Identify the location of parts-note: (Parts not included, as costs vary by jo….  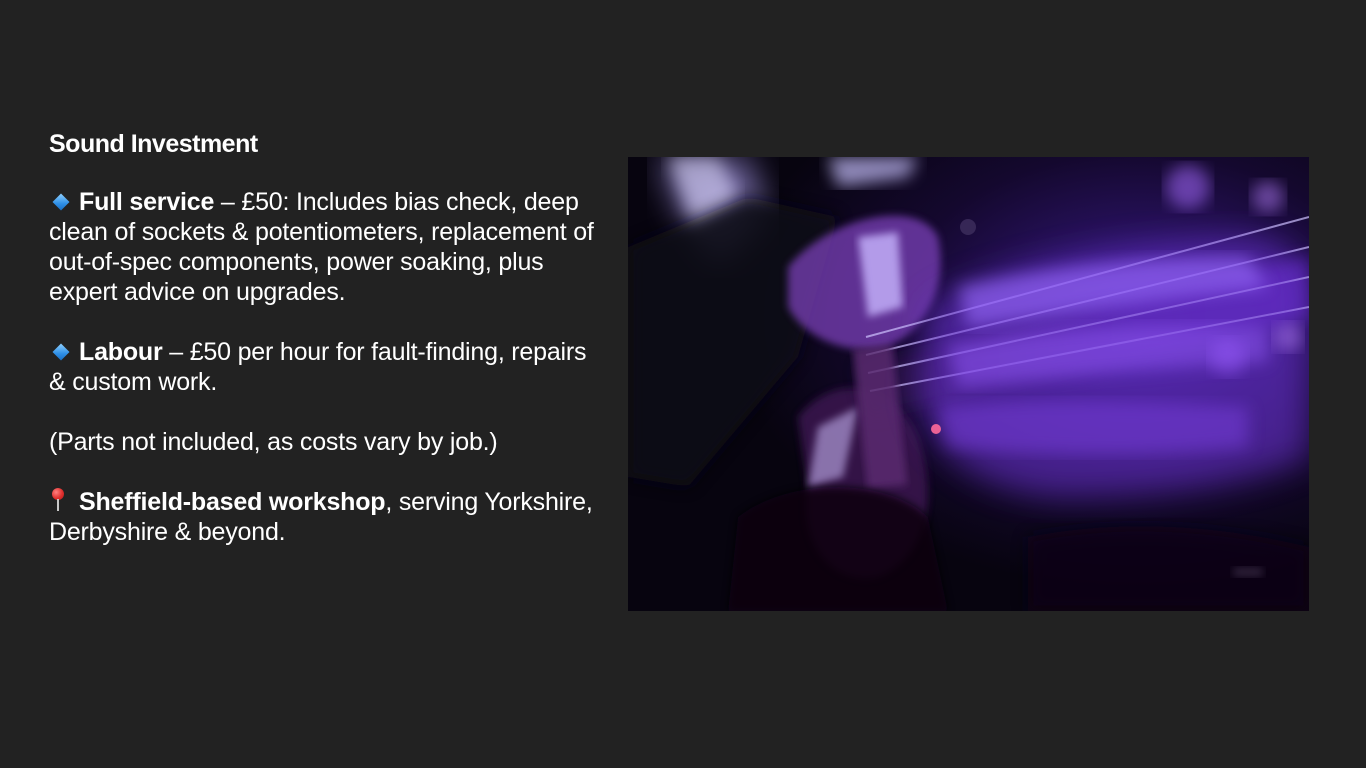
(273, 442).